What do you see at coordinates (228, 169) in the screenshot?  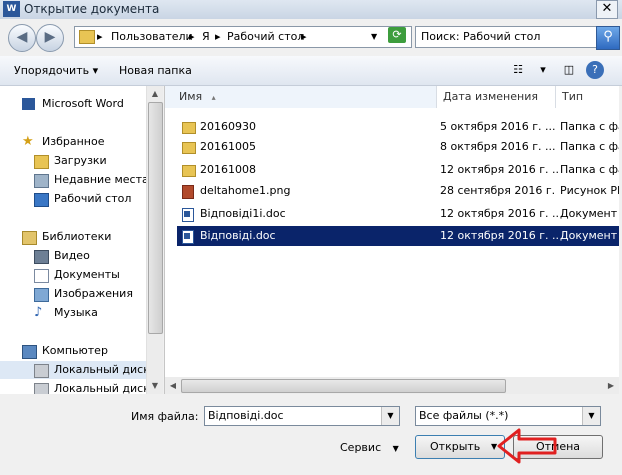 I see `file-name: 20161008` at bounding box center [228, 169].